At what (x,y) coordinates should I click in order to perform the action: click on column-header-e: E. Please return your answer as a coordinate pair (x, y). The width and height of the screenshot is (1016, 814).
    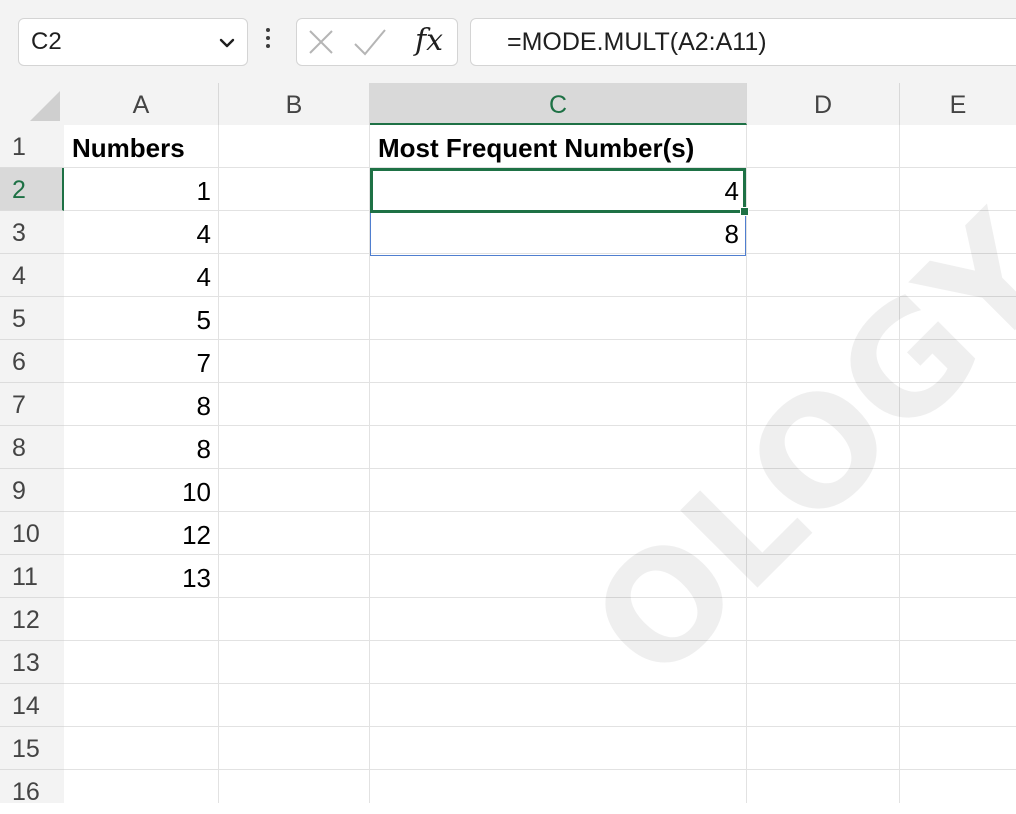
    Looking at the image, I should click on (958, 104).